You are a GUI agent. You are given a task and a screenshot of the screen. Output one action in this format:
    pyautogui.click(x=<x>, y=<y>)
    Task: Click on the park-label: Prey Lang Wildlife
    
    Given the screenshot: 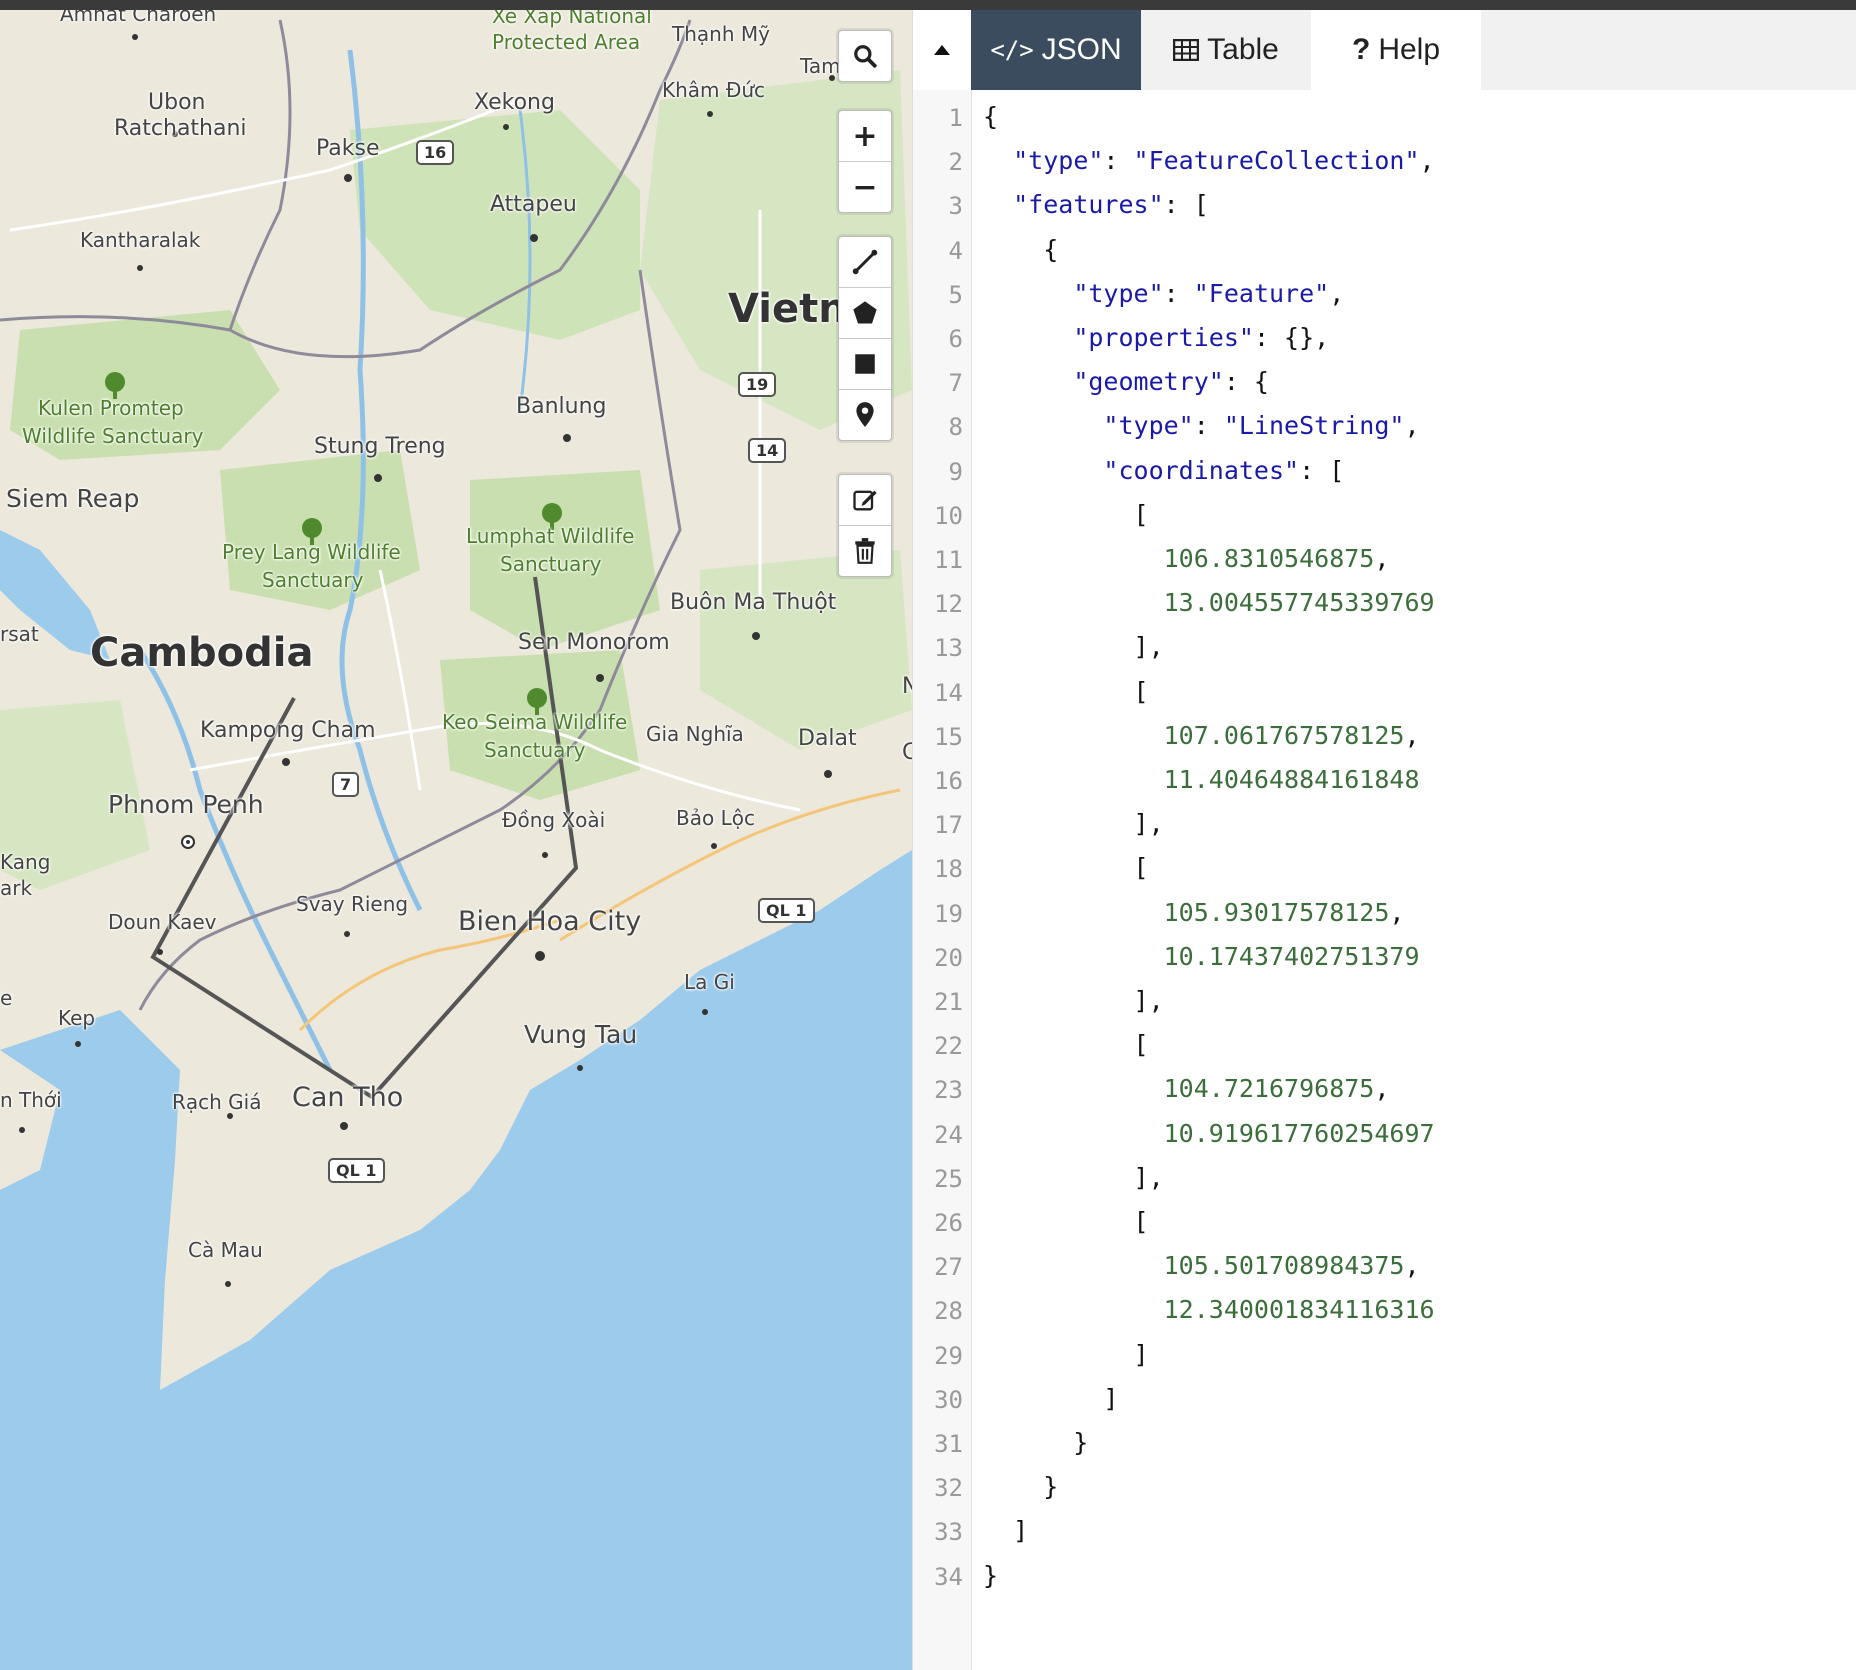 What is the action you would take?
    pyautogui.click(x=311, y=552)
    